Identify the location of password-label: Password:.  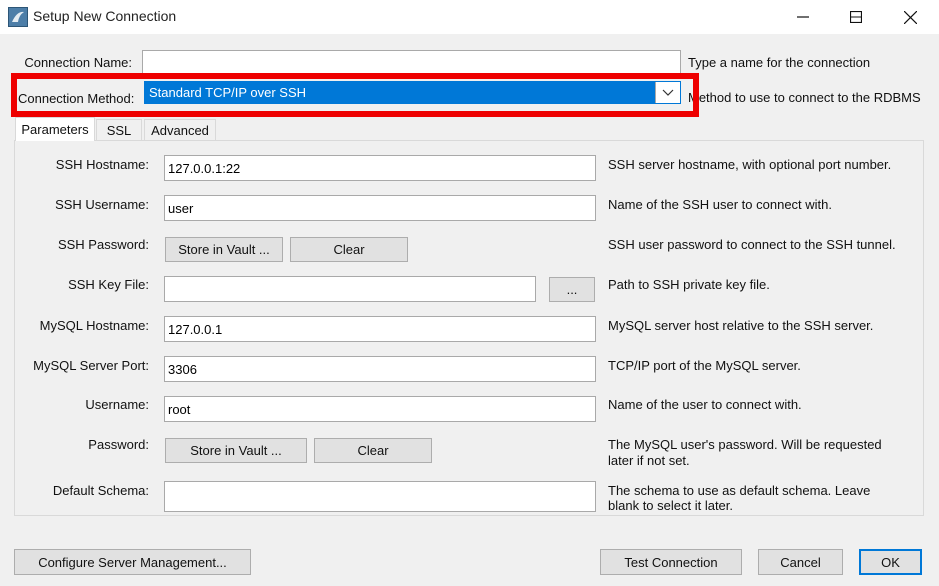
(118, 444).